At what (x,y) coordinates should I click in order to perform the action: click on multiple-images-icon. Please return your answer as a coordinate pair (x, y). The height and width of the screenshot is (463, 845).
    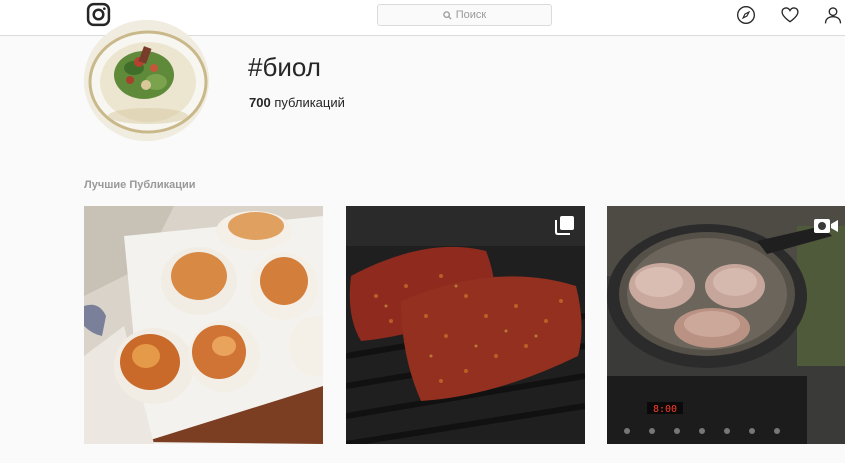
    Looking at the image, I should click on (564, 225).